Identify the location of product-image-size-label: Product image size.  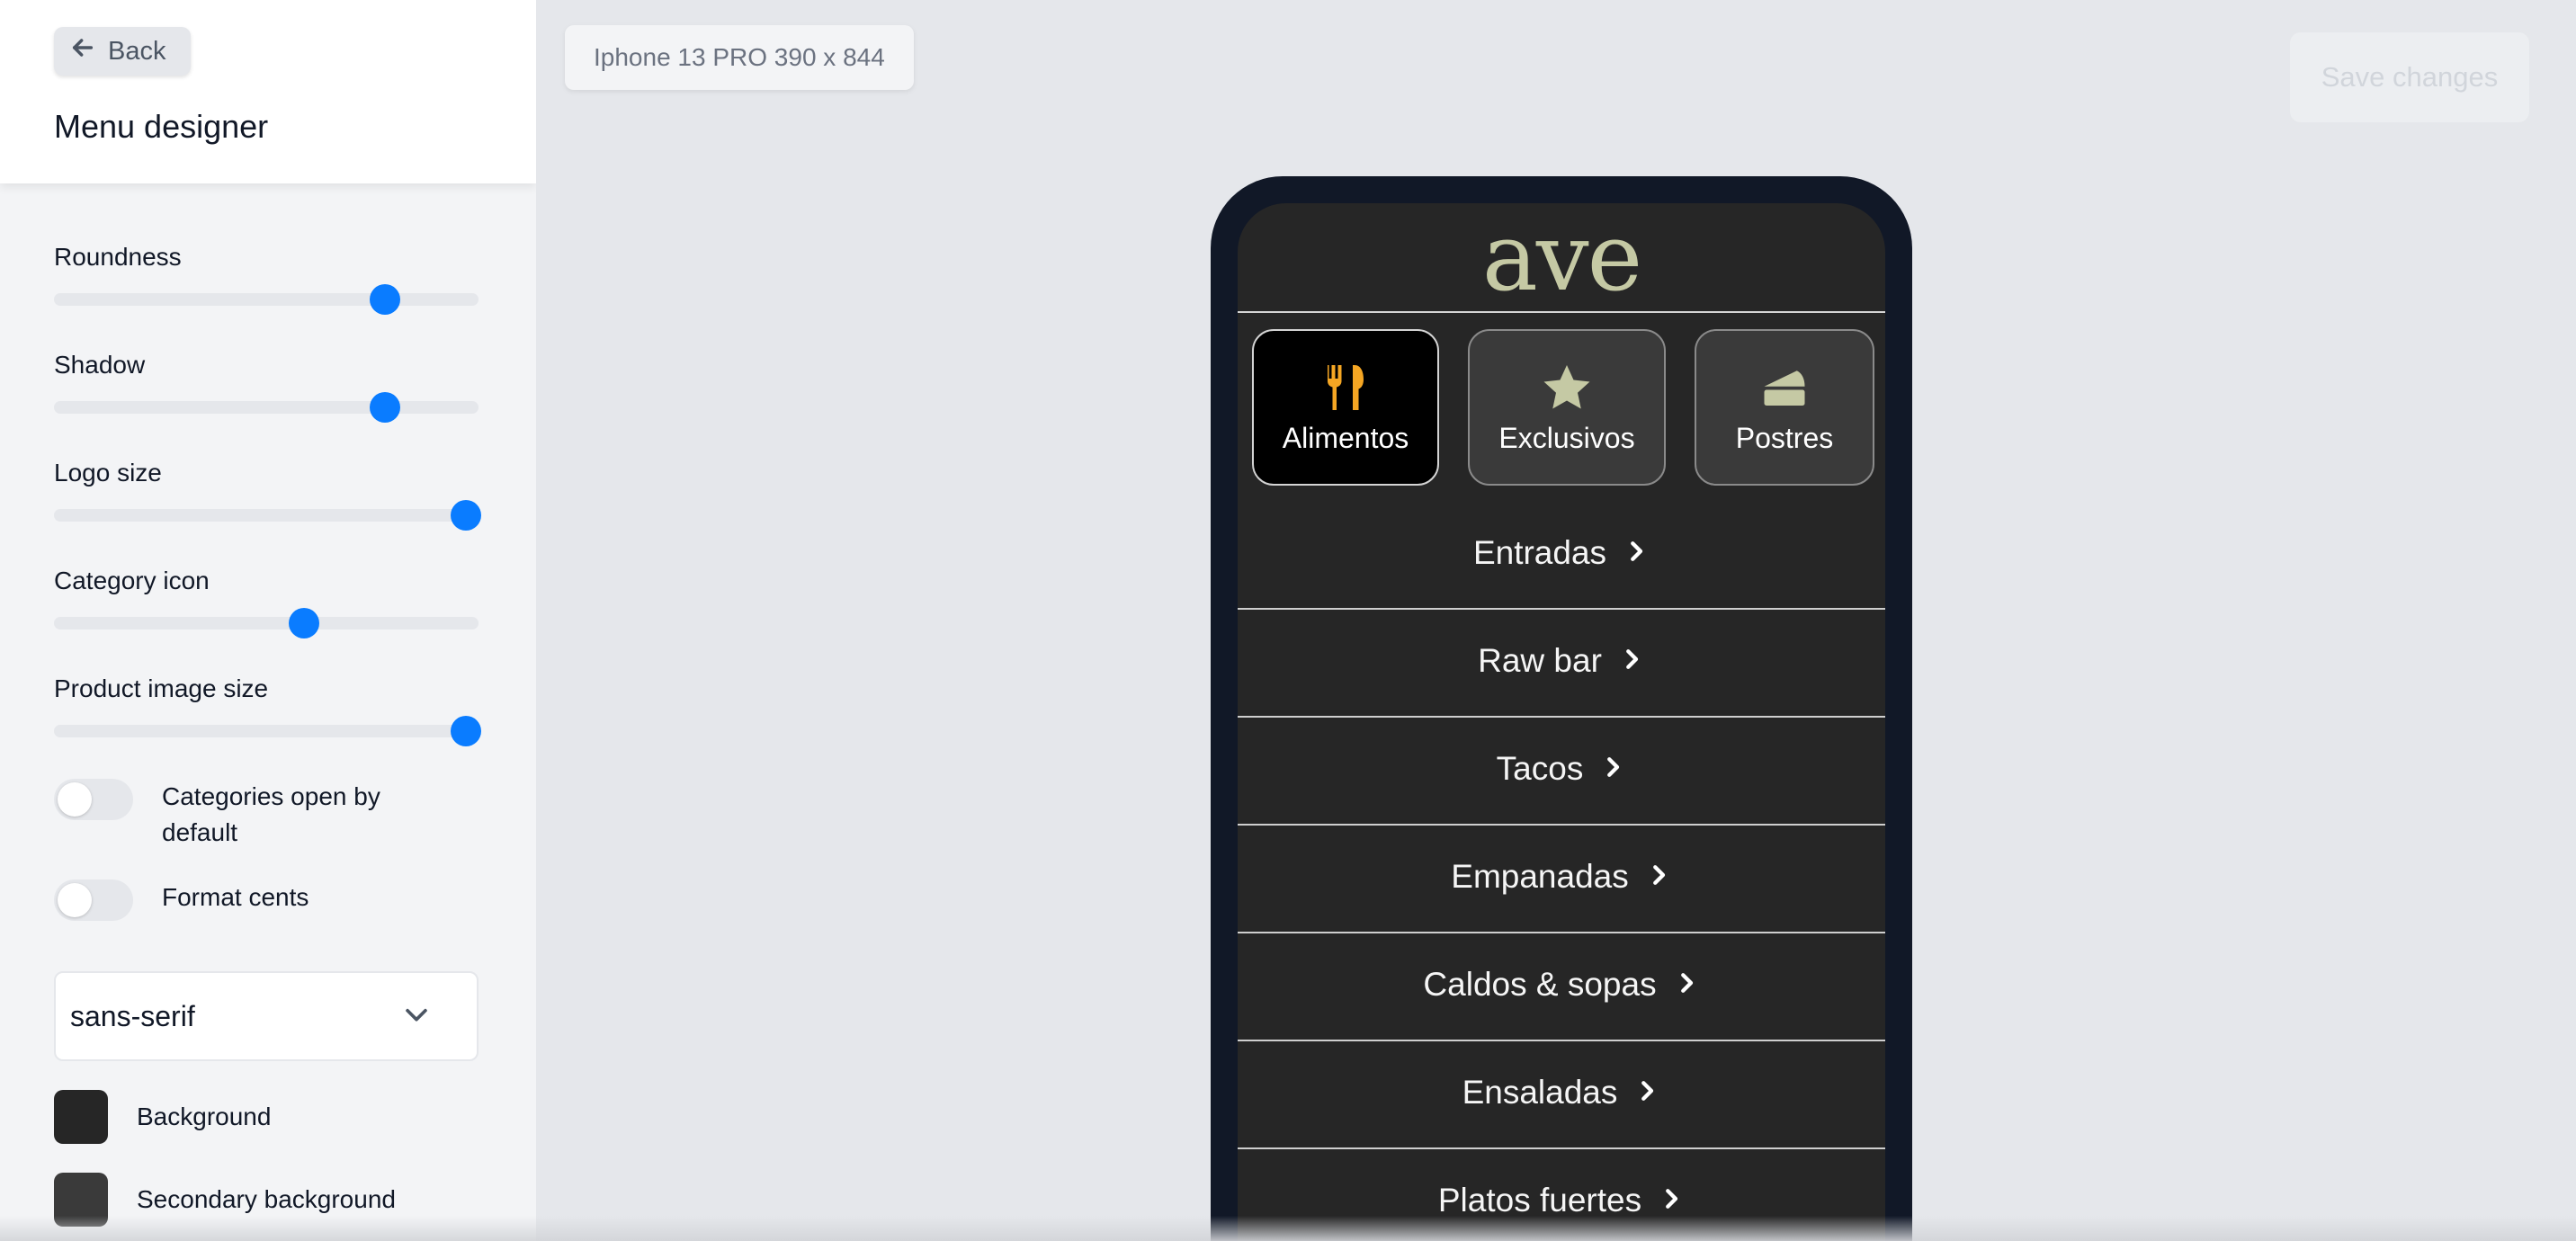
(161, 688).